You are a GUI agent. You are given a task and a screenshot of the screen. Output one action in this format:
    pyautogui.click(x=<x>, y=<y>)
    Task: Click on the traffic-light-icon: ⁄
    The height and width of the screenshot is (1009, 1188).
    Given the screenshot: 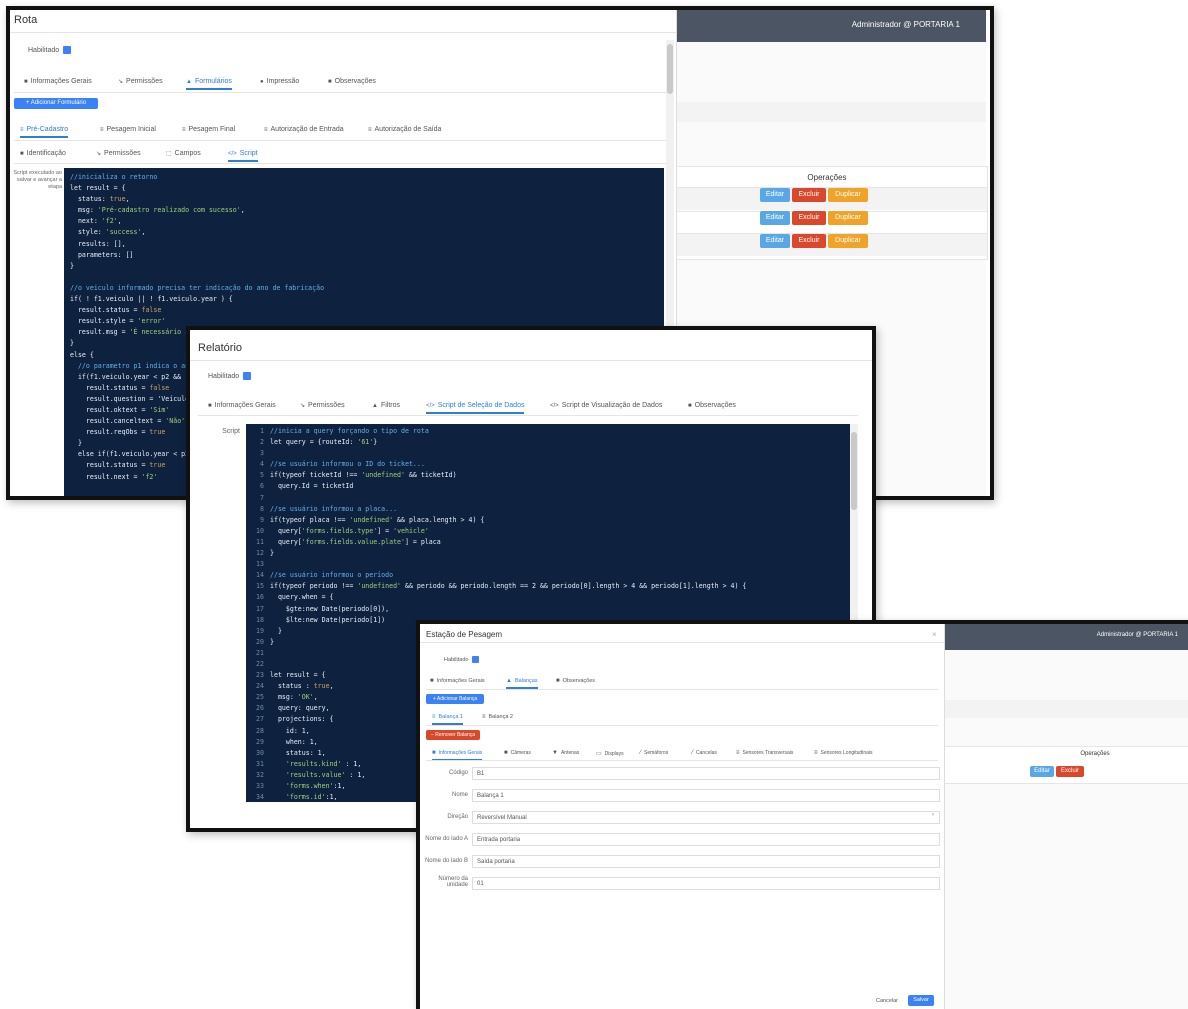 What is the action you would take?
    pyautogui.click(x=641, y=753)
    